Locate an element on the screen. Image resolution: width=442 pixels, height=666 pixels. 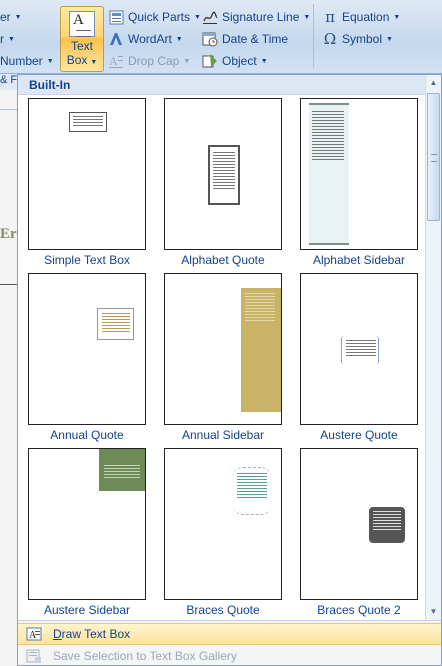
save-selection-menu-item: Save Selection to Text Box Gallery is located at coordinates (229, 655).